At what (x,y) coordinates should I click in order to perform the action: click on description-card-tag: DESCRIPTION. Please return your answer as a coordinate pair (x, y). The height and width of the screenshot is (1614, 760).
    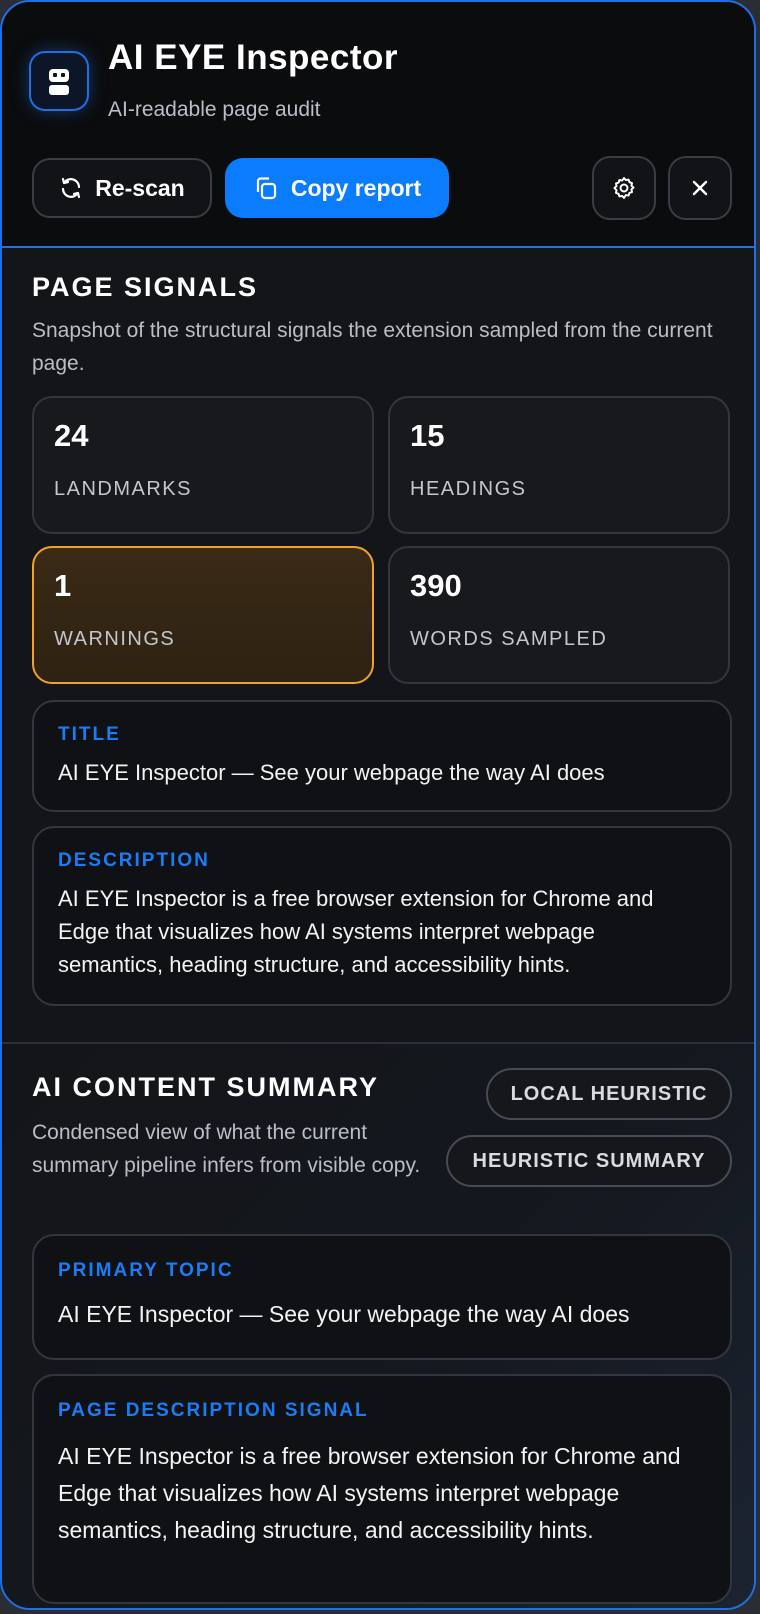
    Looking at the image, I should click on (134, 860).